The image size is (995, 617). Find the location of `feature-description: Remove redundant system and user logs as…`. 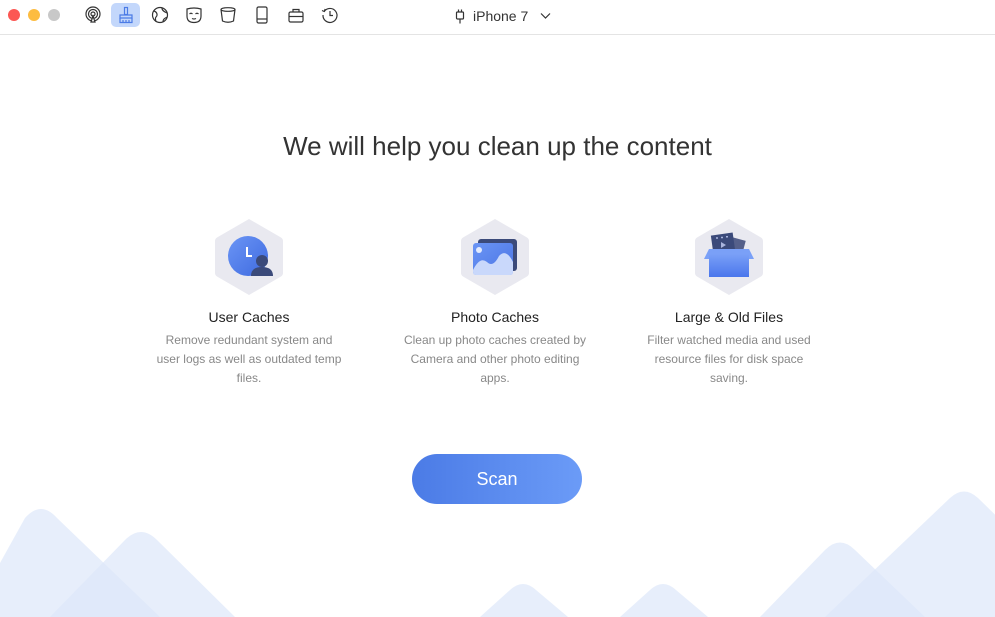

feature-description: Remove redundant system and user logs as… is located at coordinates (249, 359).